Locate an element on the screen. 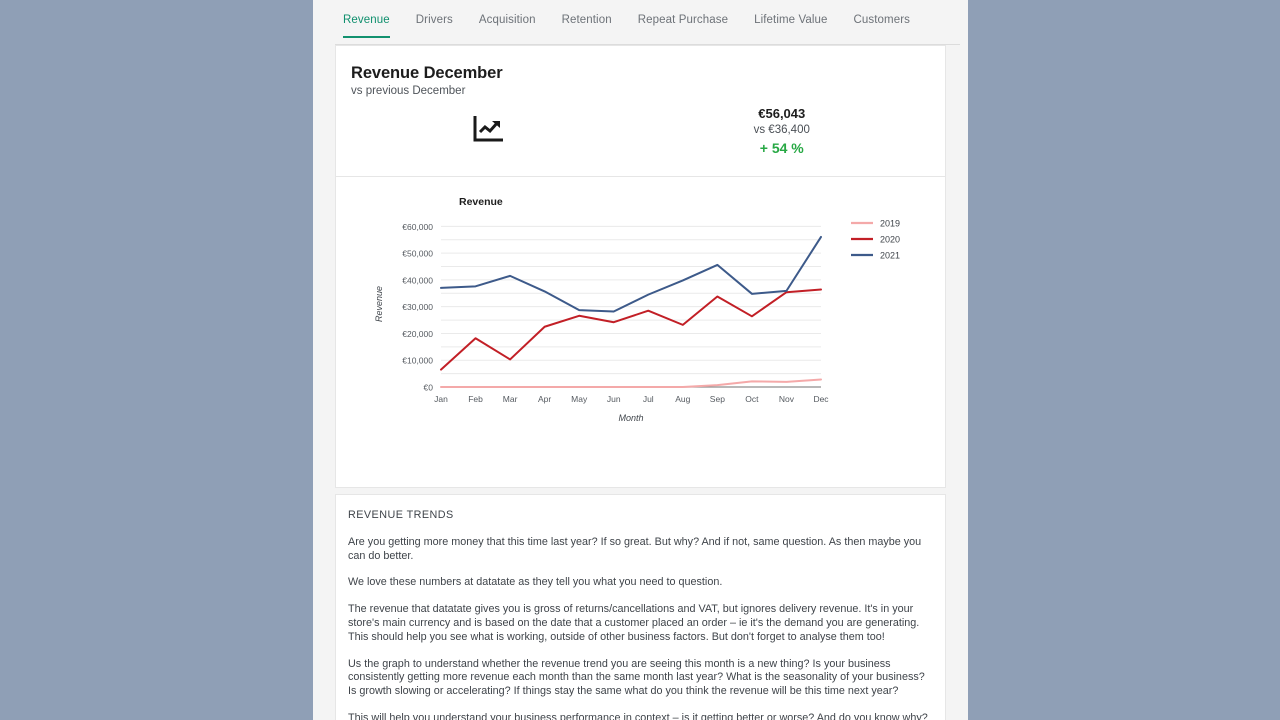 Image resolution: width=1280 pixels, height=720 pixels. tab-label: Lifetime Value is located at coordinates (791, 20).